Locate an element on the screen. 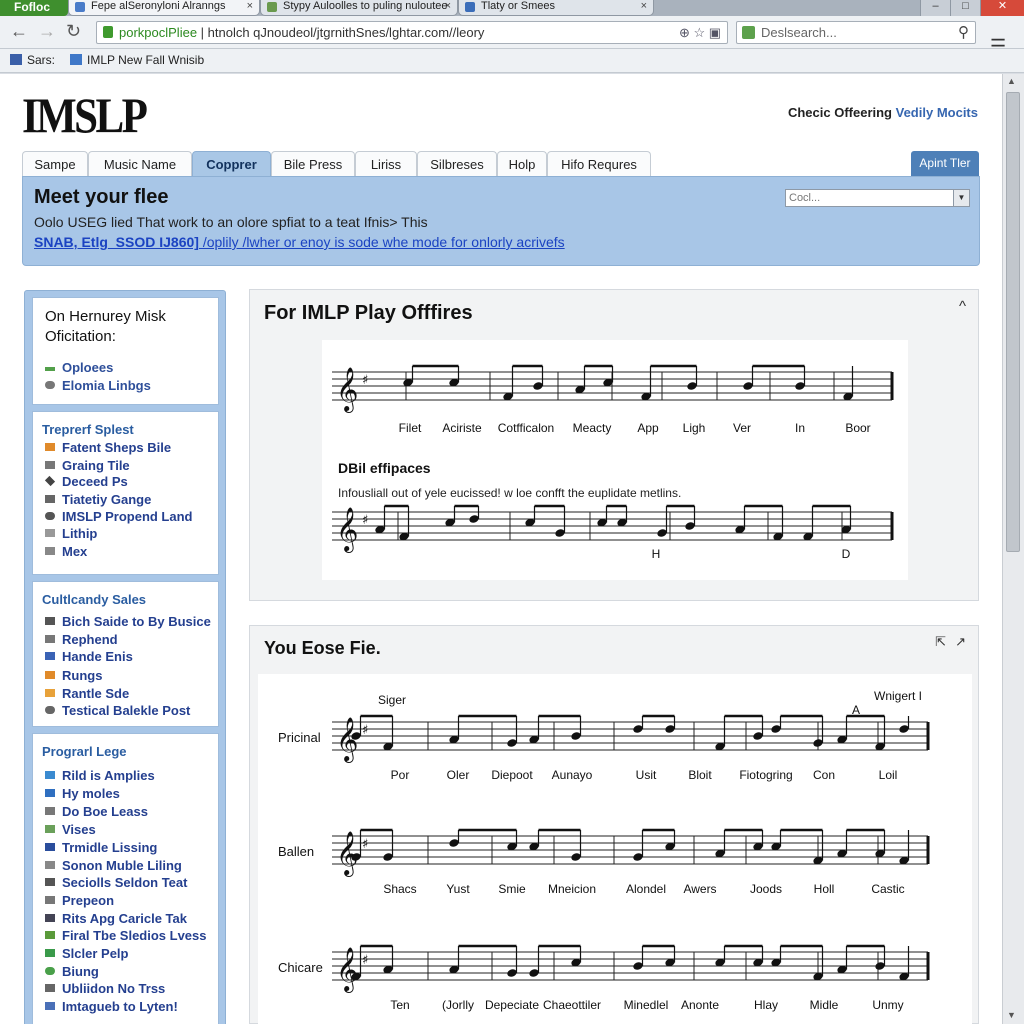 This screenshot has height=1024, width=1024. sidebar-item-elomia: Elomia Linbgs is located at coordinates (98, 385).